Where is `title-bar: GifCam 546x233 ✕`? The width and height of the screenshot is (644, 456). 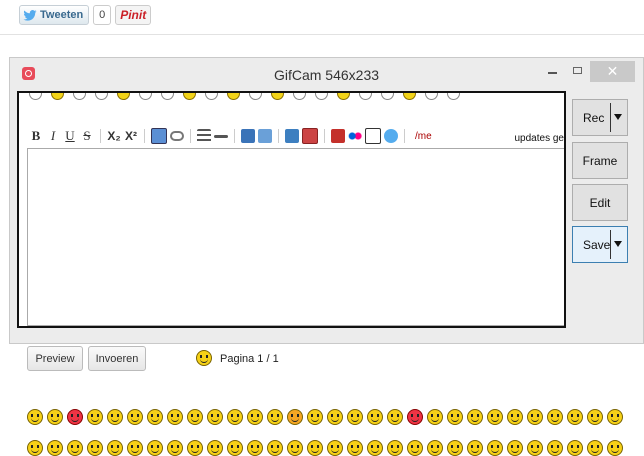
title-bar: GifCam 546x233 ✕ is located at coordinates (326, 74).